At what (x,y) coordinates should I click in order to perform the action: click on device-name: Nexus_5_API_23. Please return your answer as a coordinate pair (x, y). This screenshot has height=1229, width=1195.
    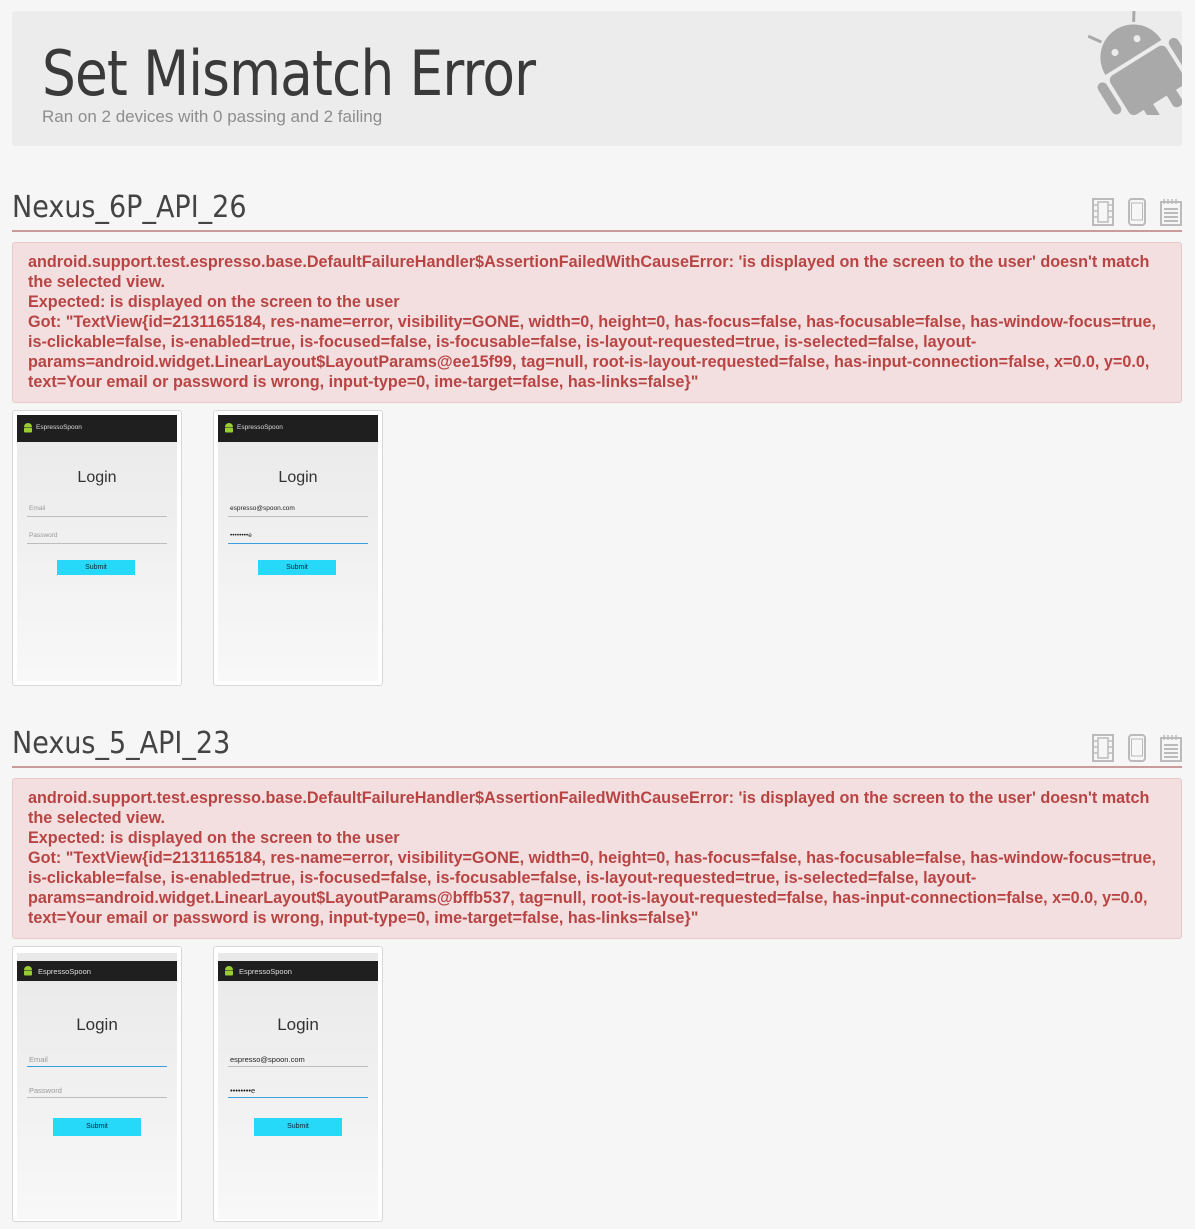
    Looking at the image, I should click on (121, 743).